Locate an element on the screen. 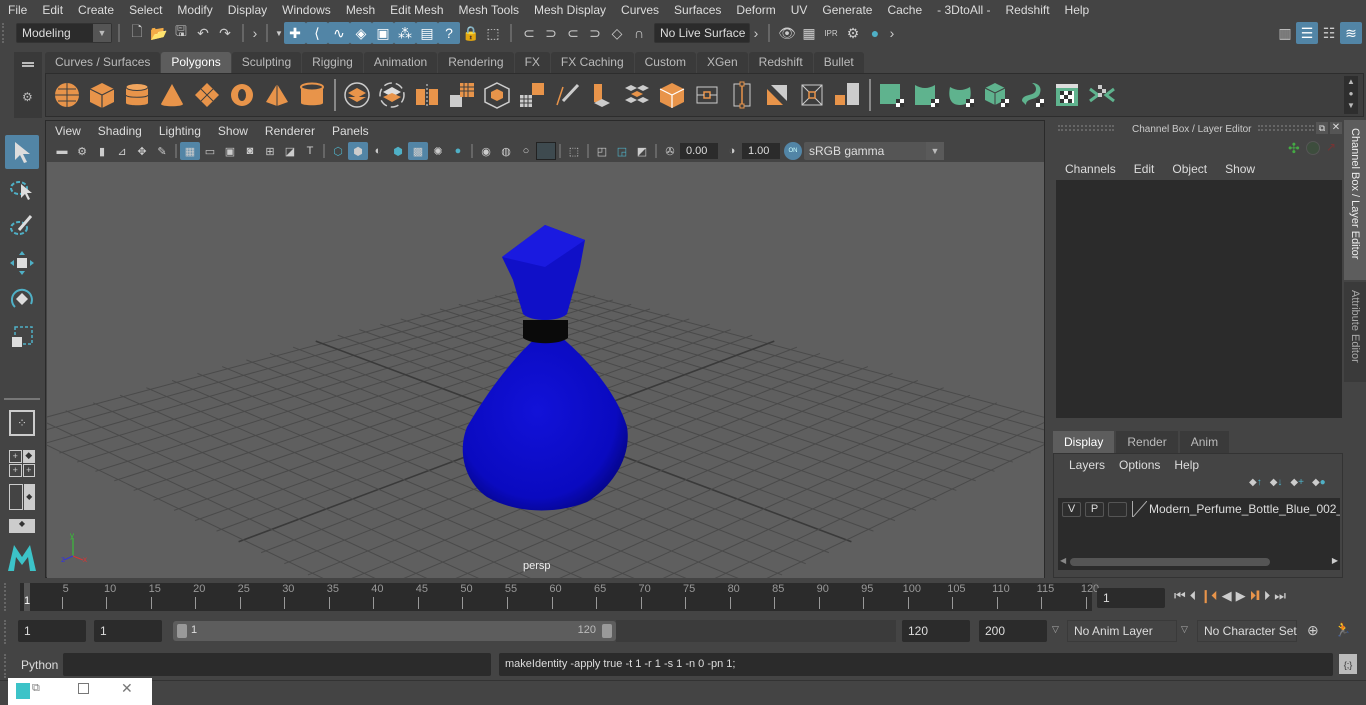 The width and height of the screenshot is (1366, 705). camera-select-icon: ▬ is located at coordinates (62, 151).